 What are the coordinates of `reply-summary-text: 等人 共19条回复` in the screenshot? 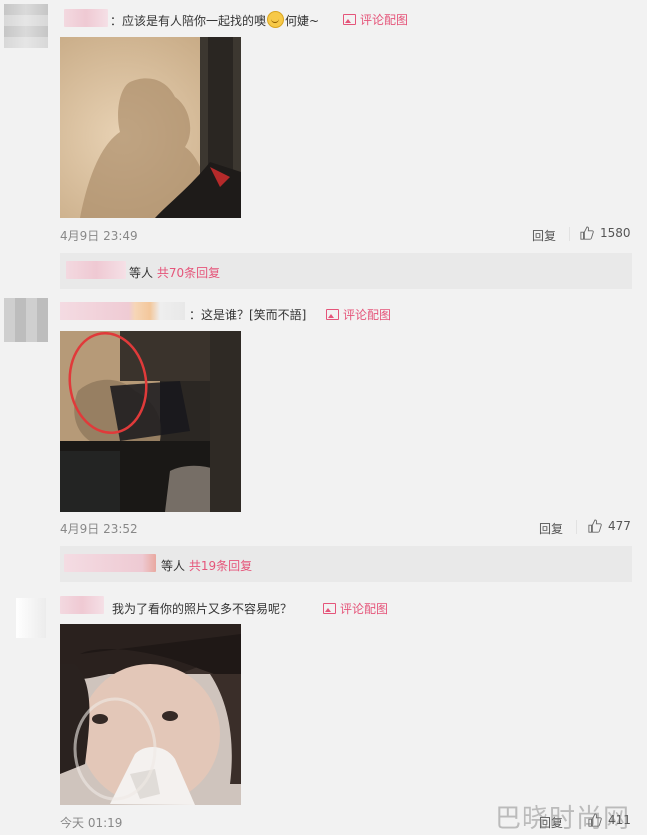 It's located at (207, 566).